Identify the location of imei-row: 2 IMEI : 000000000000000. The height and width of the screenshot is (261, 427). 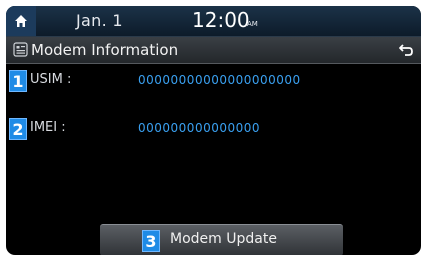
(213, 129).